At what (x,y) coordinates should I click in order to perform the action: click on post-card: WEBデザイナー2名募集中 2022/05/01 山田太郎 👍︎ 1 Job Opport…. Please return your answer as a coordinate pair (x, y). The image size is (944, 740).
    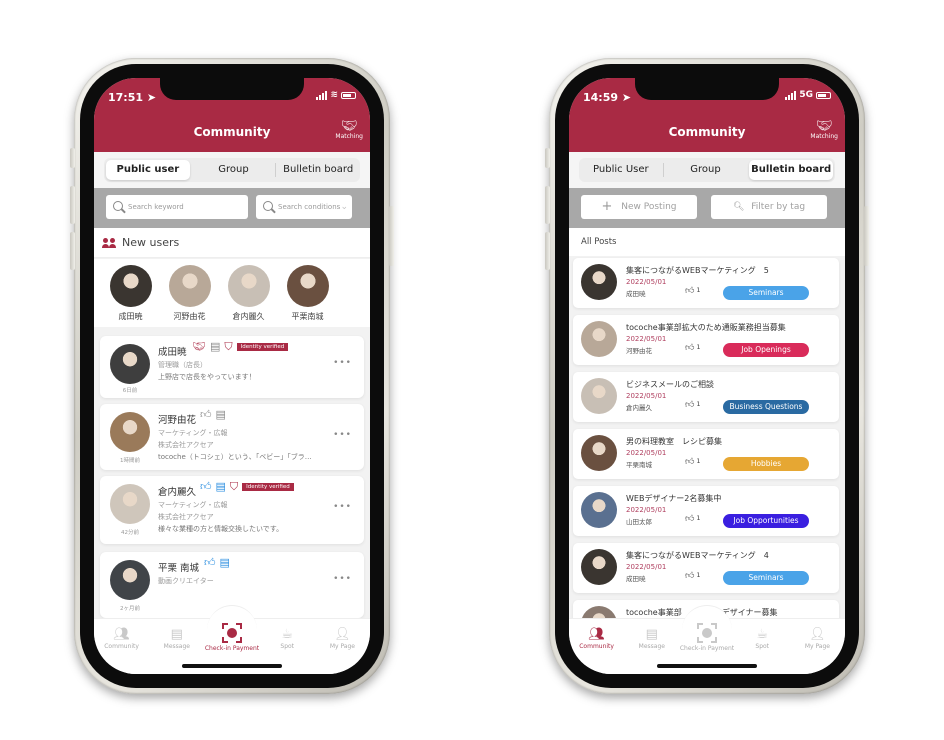
    Looking at the image, I should click on (706, 511).